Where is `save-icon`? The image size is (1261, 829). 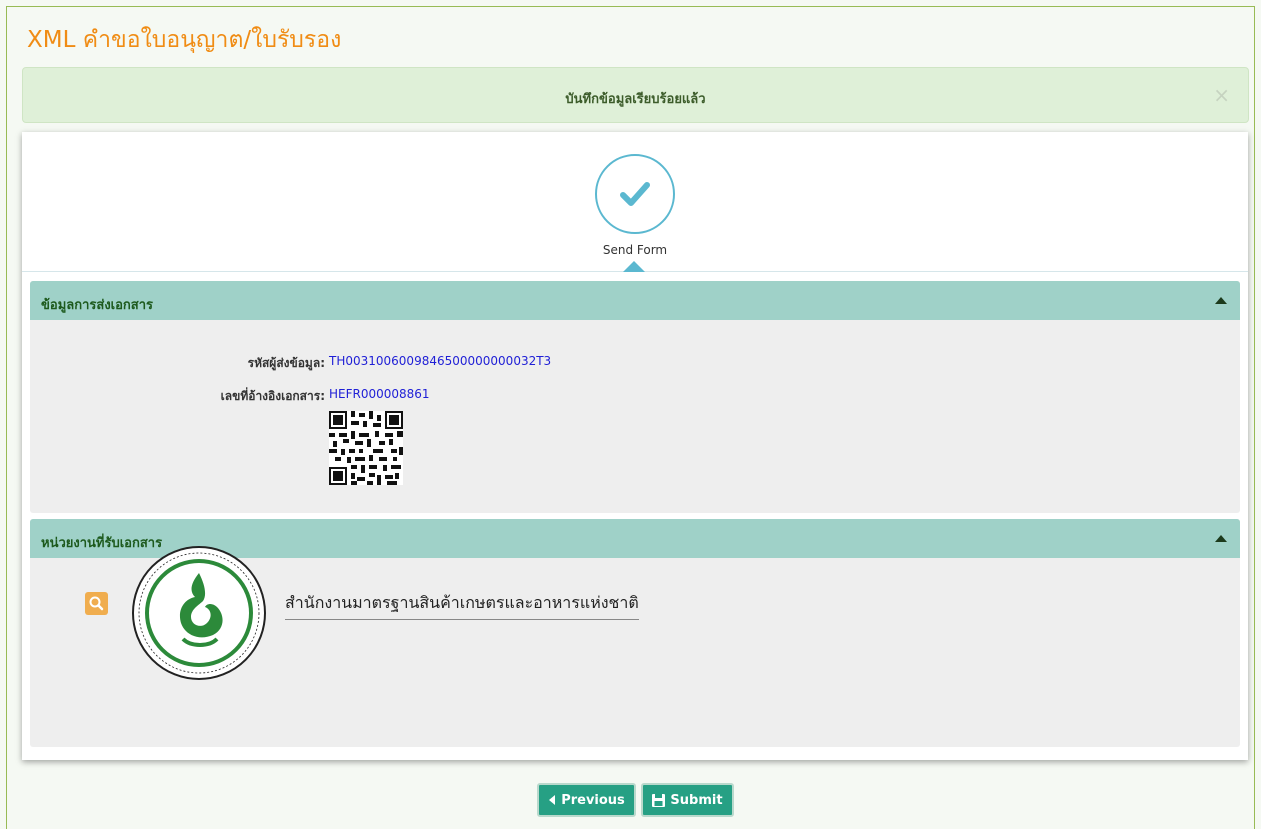
save-icon is located at coordinates (659, 800).